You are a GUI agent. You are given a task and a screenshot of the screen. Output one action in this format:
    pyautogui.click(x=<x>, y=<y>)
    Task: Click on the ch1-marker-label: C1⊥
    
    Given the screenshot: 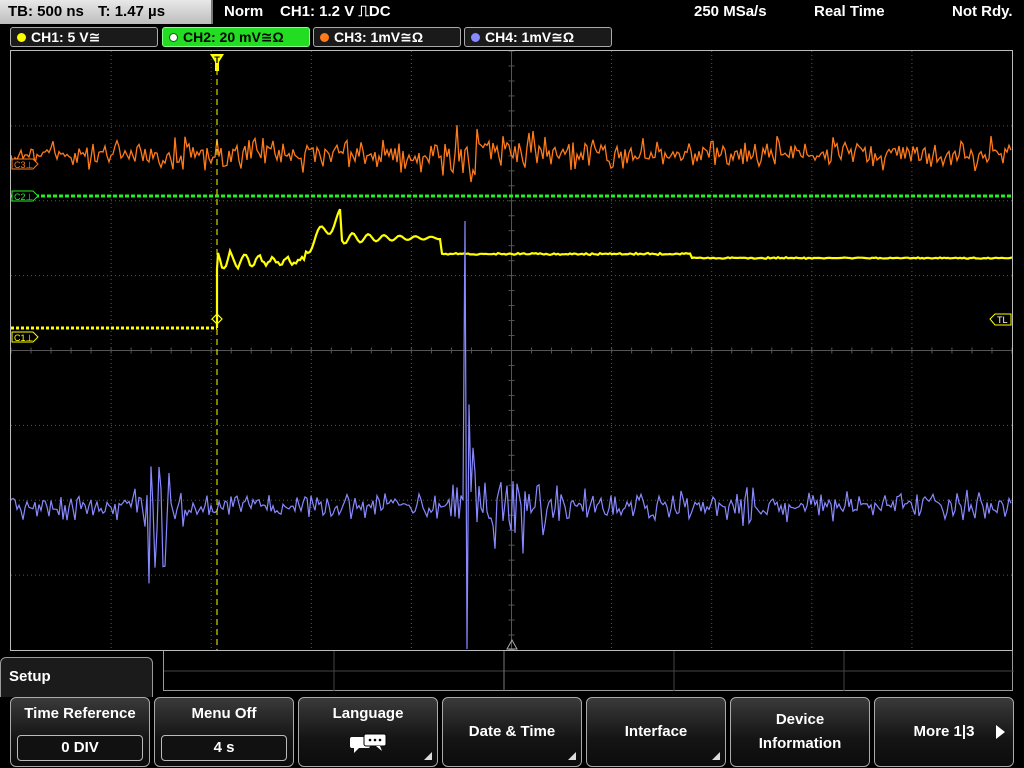 What is the action you would take?
    pyautogui.click(x=24, y=338)
    